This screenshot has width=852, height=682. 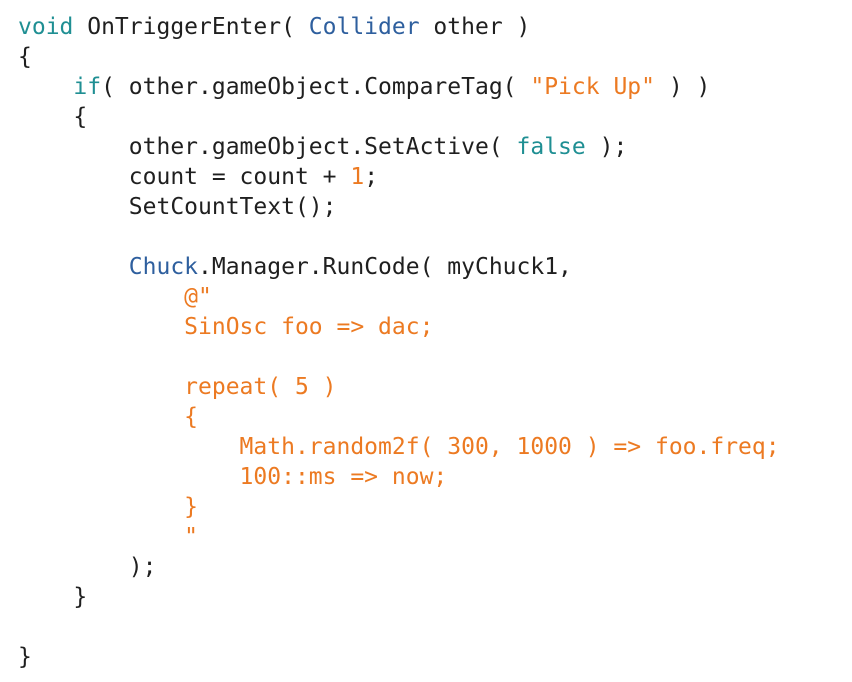 I want to click on string-token: Math.random2f( 300, 1000 ) => foo.freq;, so click(x=399, y=447).